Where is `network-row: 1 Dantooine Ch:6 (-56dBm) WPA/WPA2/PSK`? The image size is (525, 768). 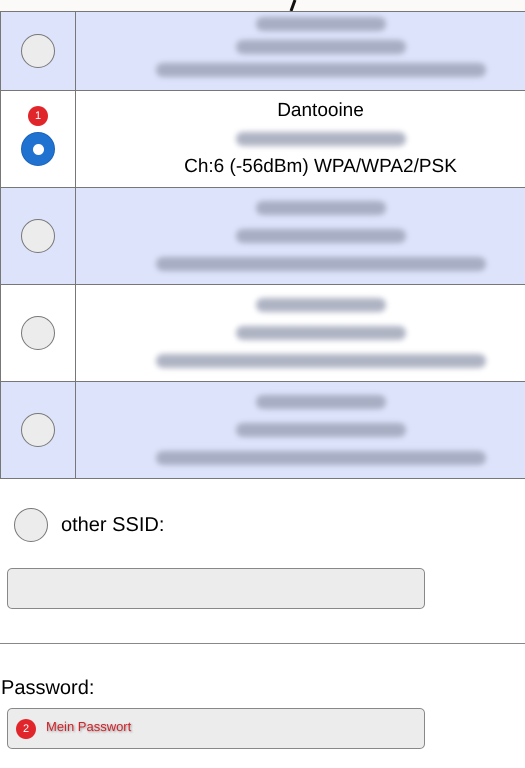 network-row: 1 Dantooine Ch:6 (-56dBm) WPA/WPA2/PSK is located at coordinates (263, 139).